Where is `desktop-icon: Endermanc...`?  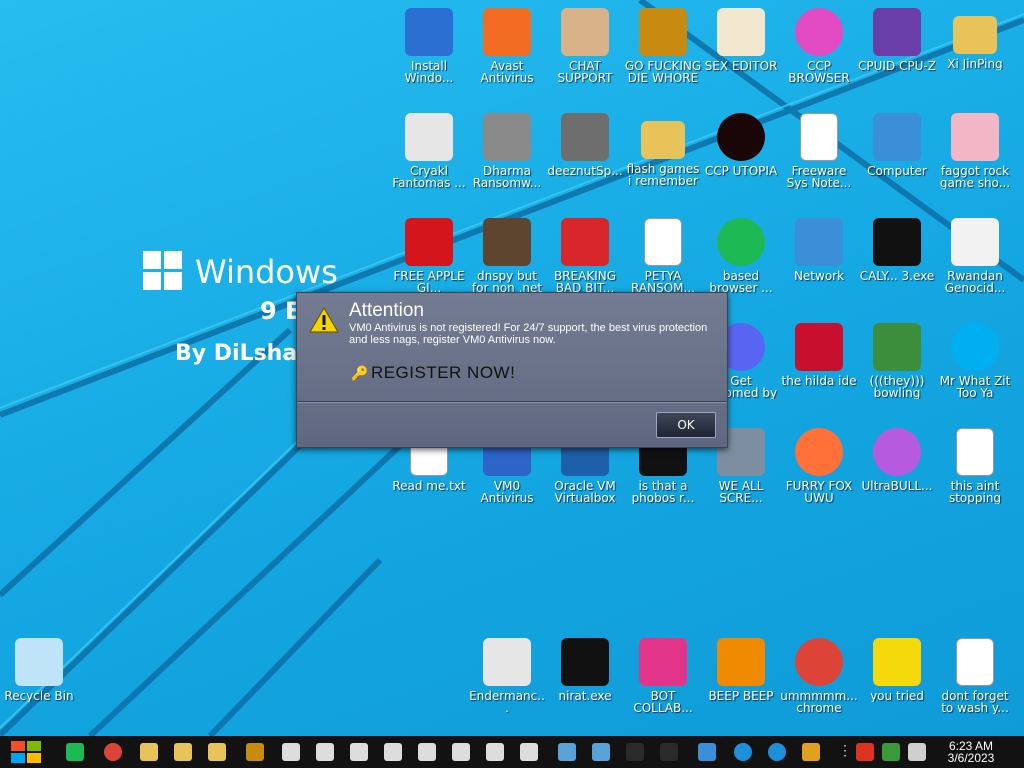 desktop-icon: Endermanc... is located at coordinates (507, 676).